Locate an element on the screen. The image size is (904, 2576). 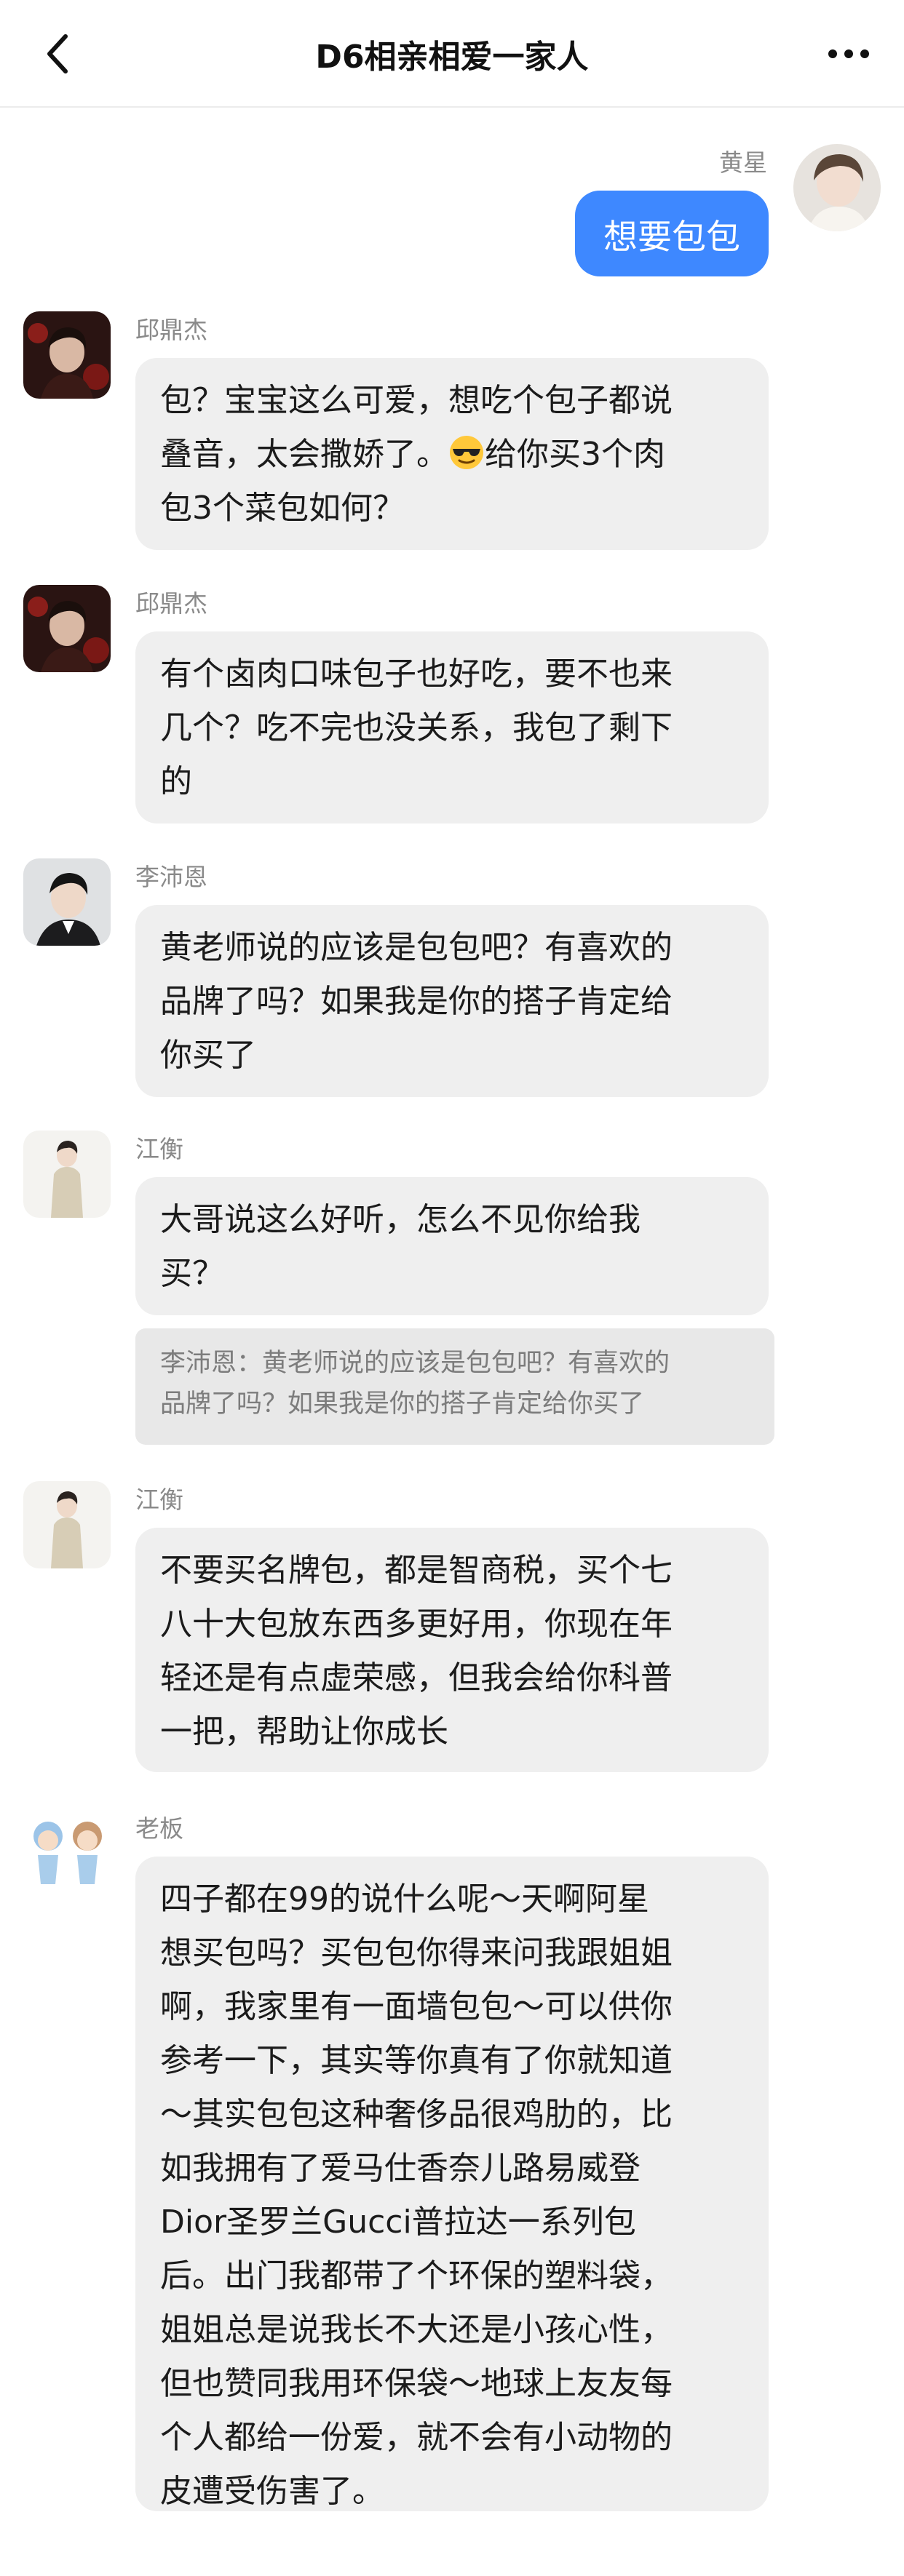
message-line: 轻还是有点虚荣感，但我会给你科普 is located at coordinates (416, 1677).